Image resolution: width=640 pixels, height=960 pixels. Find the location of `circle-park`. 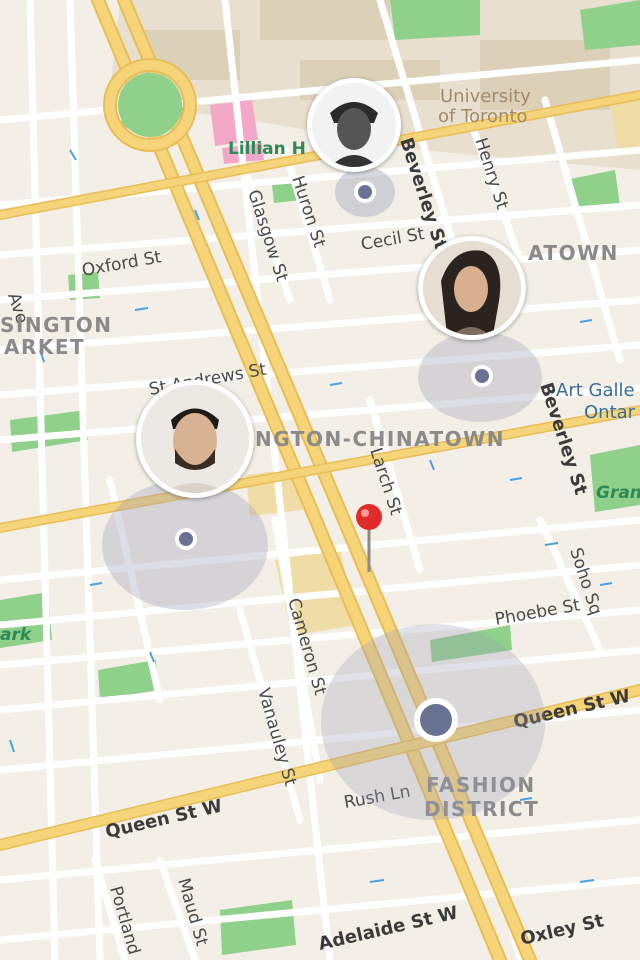

circle-park is located at coordinates (150, 105).